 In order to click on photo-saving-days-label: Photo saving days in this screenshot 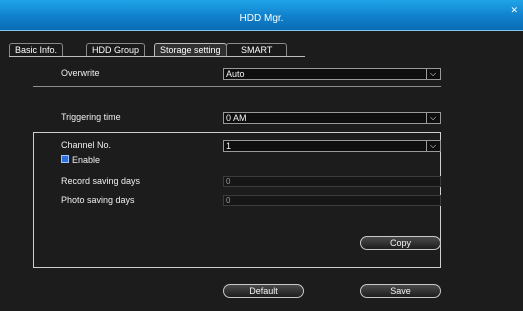, I will do `click(98, 200)`.